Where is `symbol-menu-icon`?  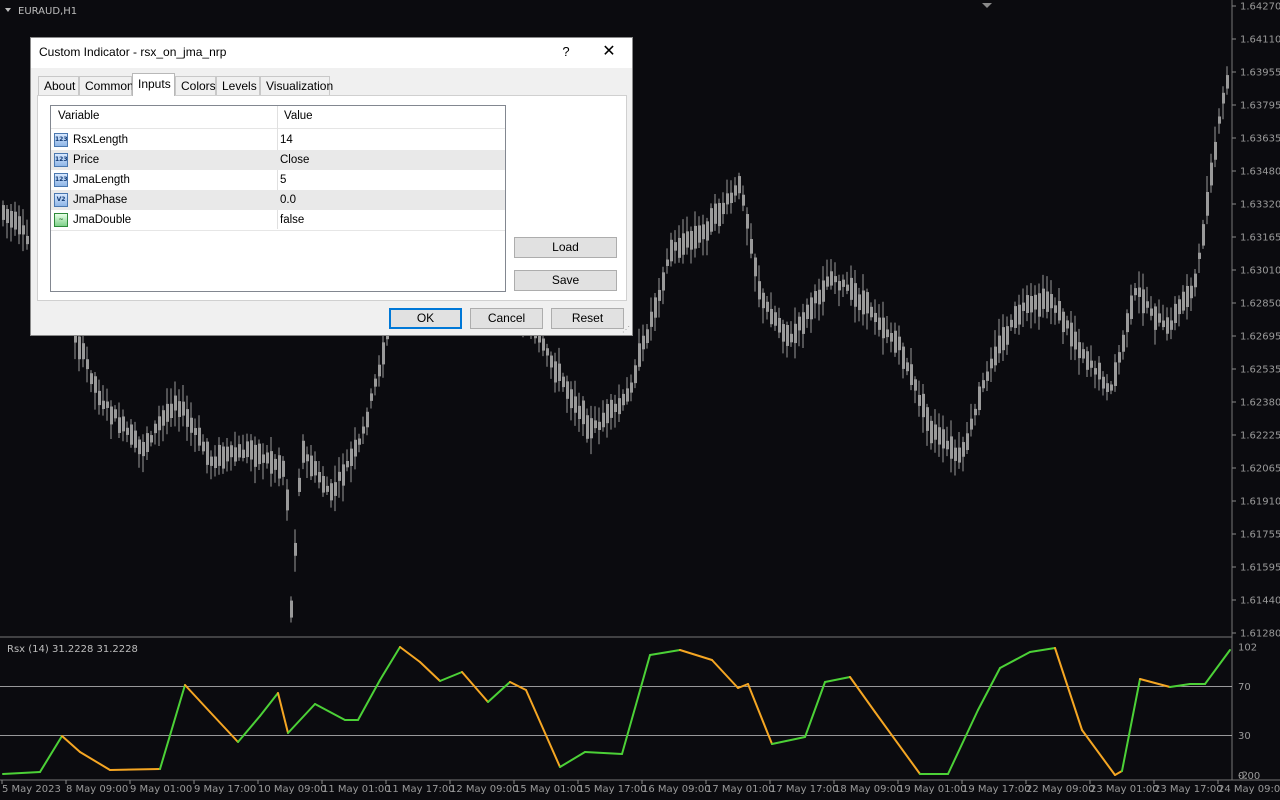 symbol-menu-icon is located at coordinates (8, 10).